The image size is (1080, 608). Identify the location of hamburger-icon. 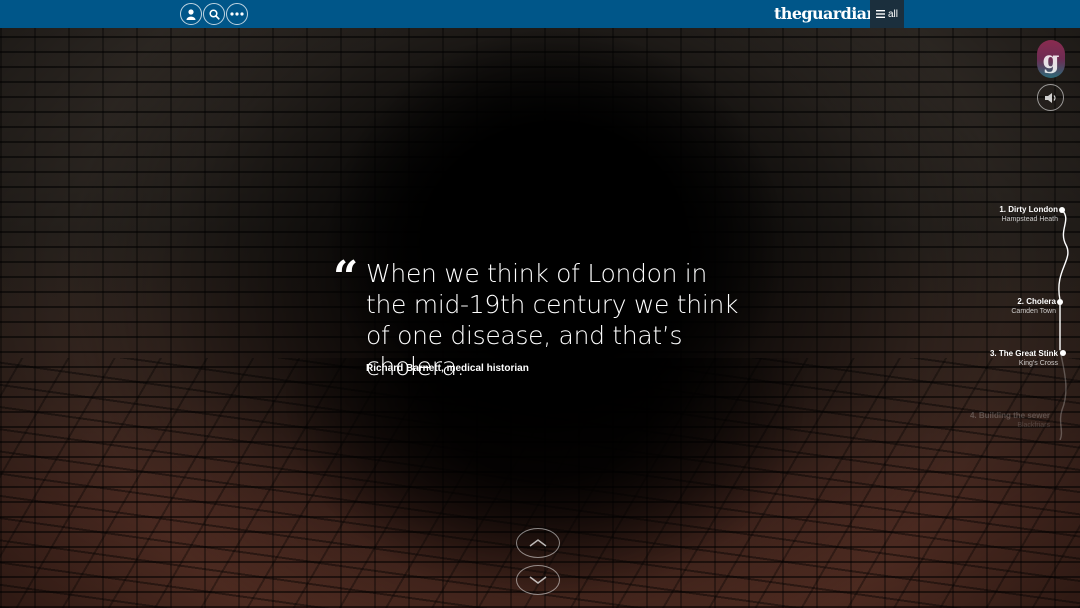
(880, 14).